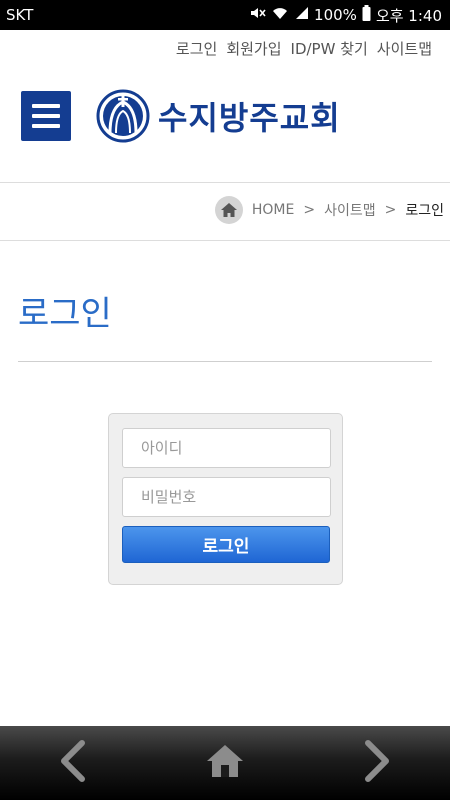 The height and width of the screenshot is (800, 450). Describe the element at coordinates (253, 48) in the screenshot. I see `top-link-join: 회원가입` at that location.